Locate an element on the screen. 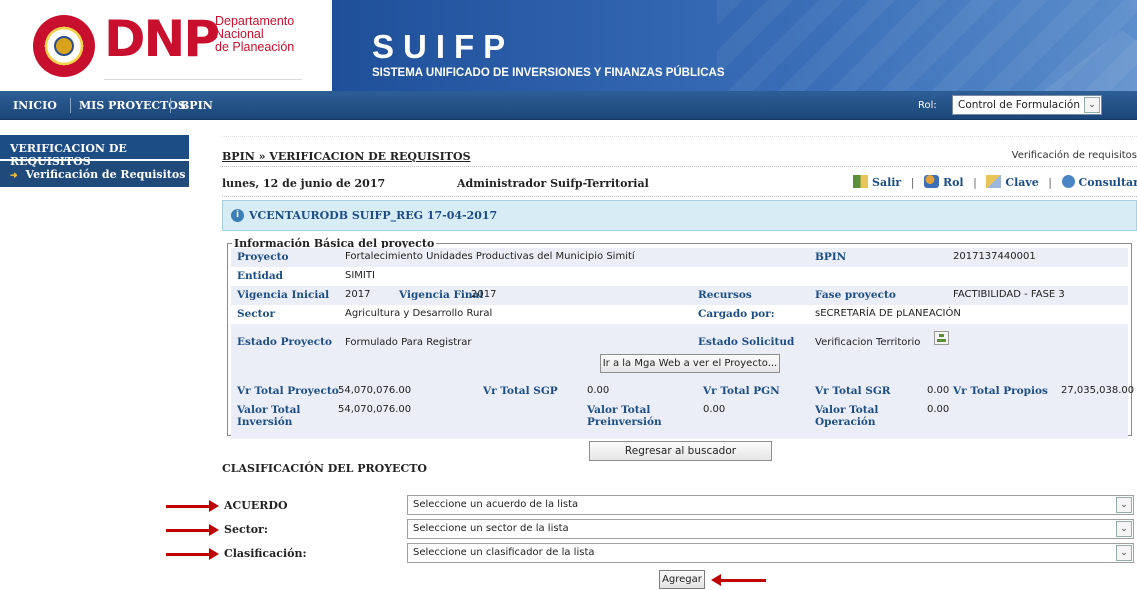  breadcrumb: BPIN » VERIFICACION DE REQUISITOS is located at coordinates (346, 156).